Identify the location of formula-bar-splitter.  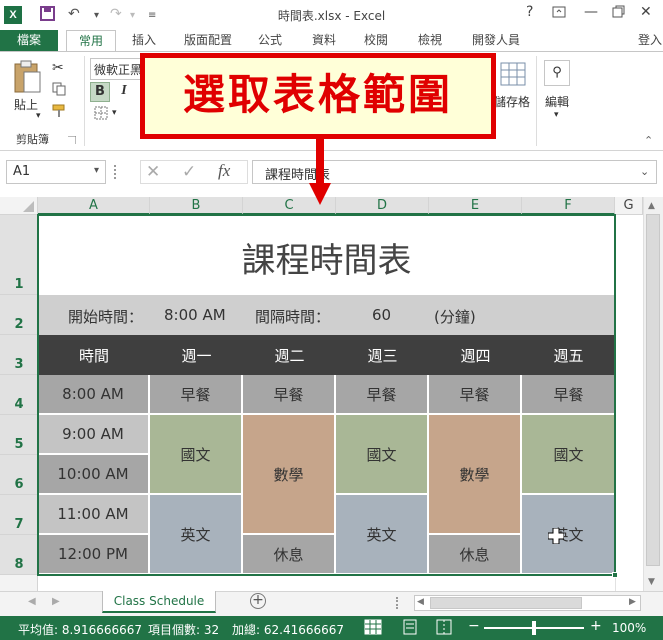
(115, 172).